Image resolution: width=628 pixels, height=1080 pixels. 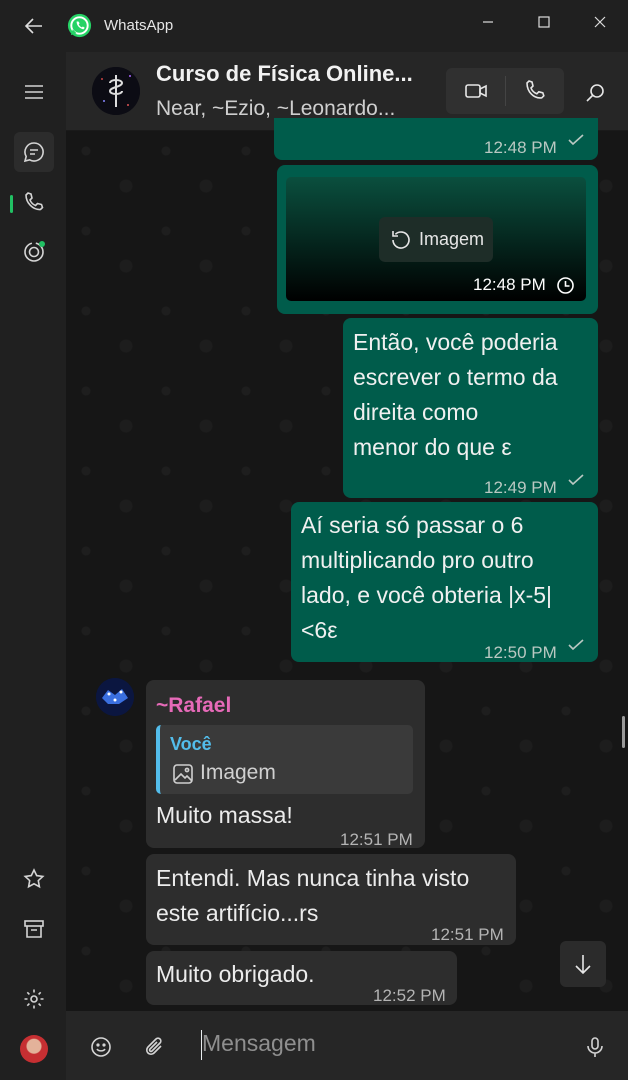 I want to click on paperclip-icon, so click(x=155, y=1047).